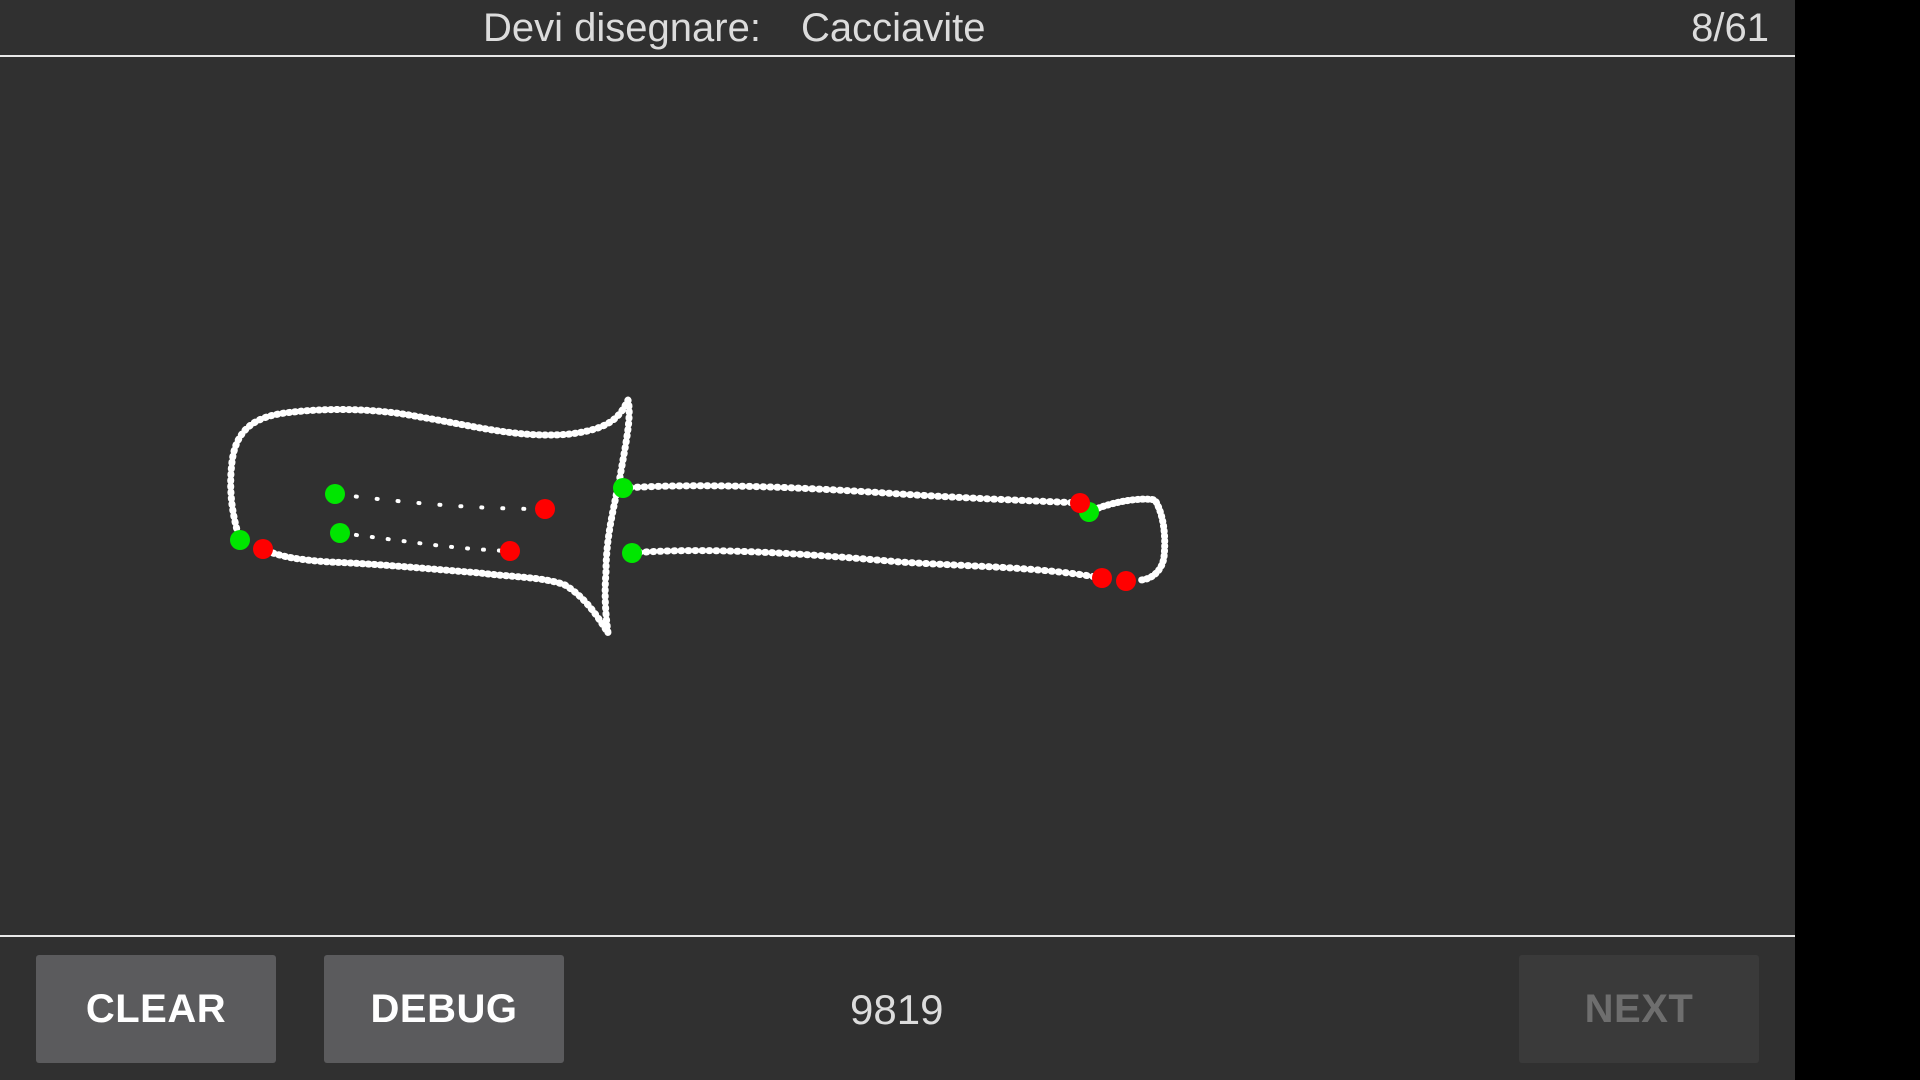 The width and height of the screenshot is (1920, 1080). I want to click on progress-counter: 8/61, so click(1730, 28).